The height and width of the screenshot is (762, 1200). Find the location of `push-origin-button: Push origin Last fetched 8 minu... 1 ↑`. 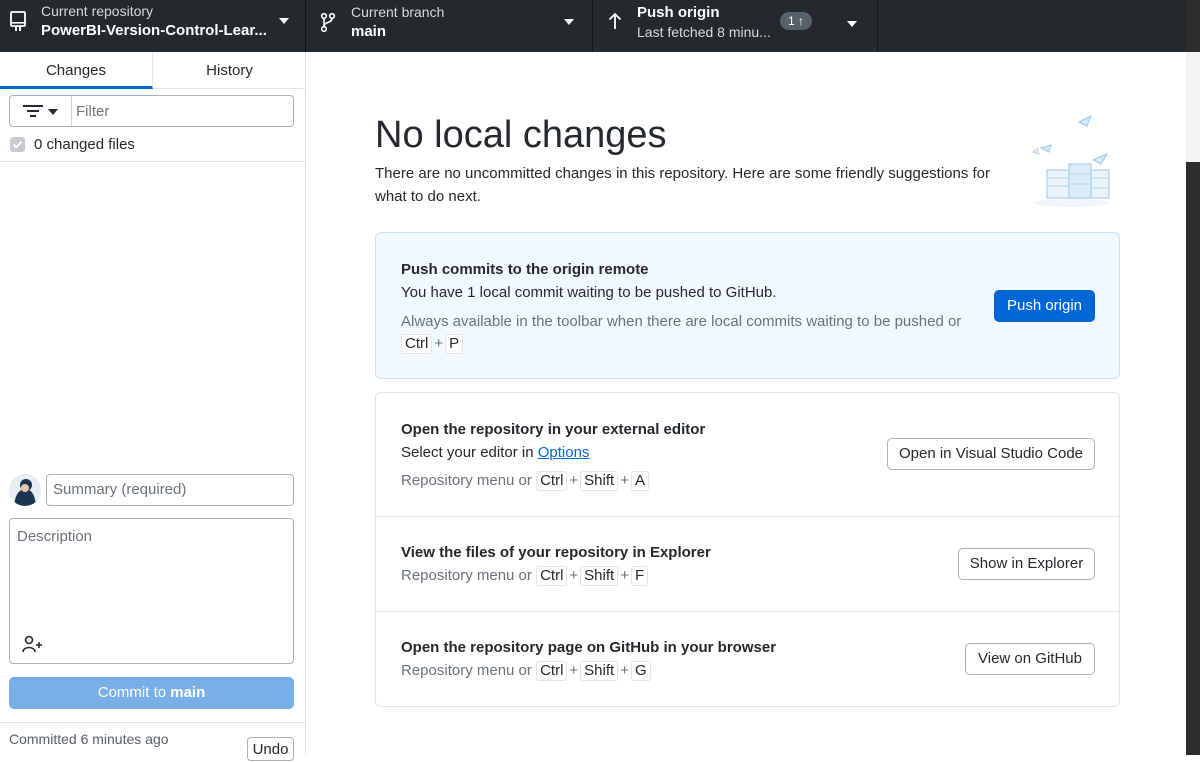

push-origin-button: Push origin Last fetched 8 minu... 1 ↑ is located at coordinates (735, 26).